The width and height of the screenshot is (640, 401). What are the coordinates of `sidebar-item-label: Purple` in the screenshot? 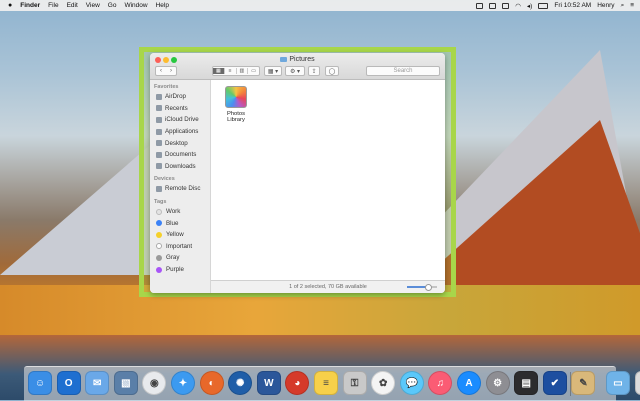 It's located at (175, 270).